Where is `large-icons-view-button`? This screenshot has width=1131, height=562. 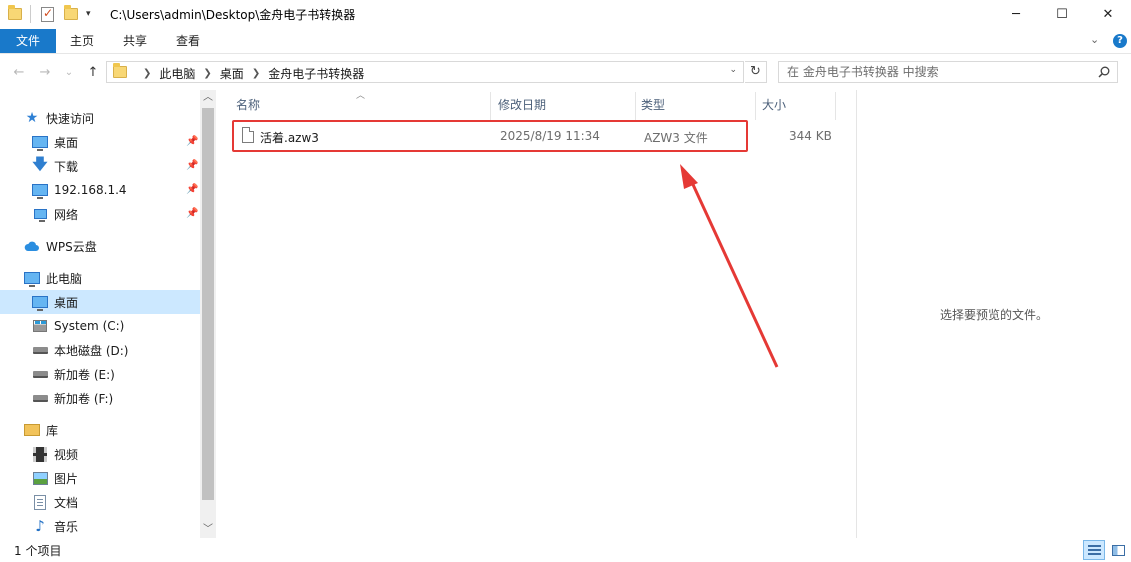 large-icons-view-button is located at coordinates (1118, 550).